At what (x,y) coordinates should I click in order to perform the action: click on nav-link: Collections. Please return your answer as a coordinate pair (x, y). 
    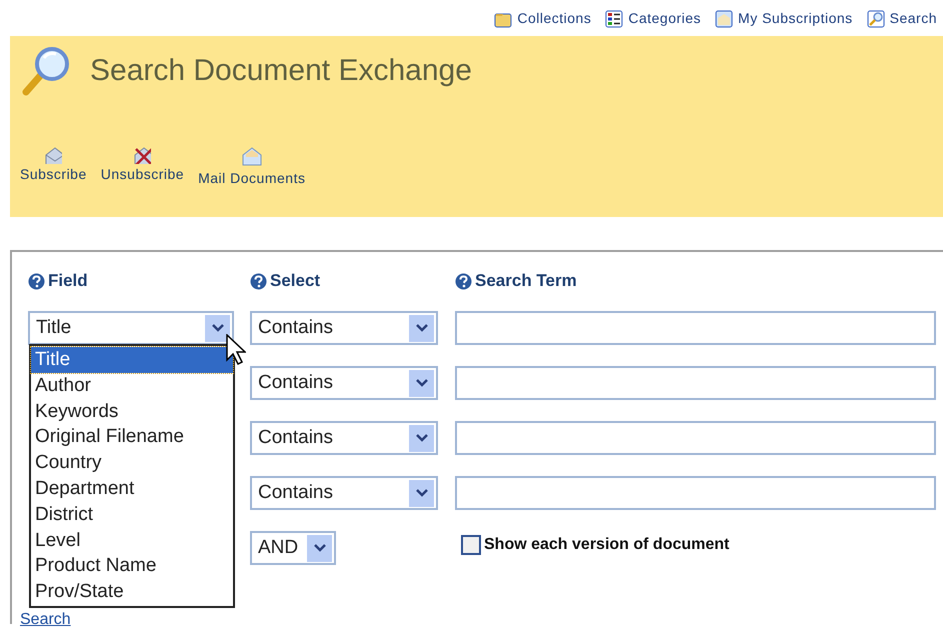
    Looking at the image, I should click on (543, 18).